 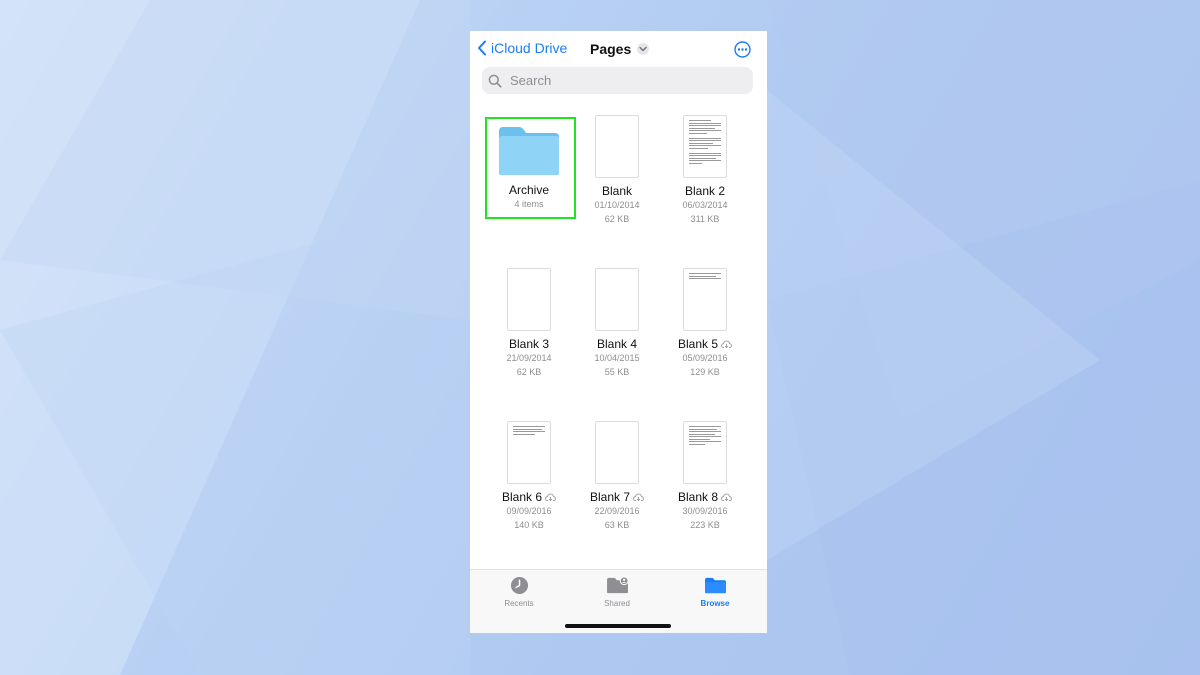 I want to click on file-size: 129 KB, so click(x=705, y=372).